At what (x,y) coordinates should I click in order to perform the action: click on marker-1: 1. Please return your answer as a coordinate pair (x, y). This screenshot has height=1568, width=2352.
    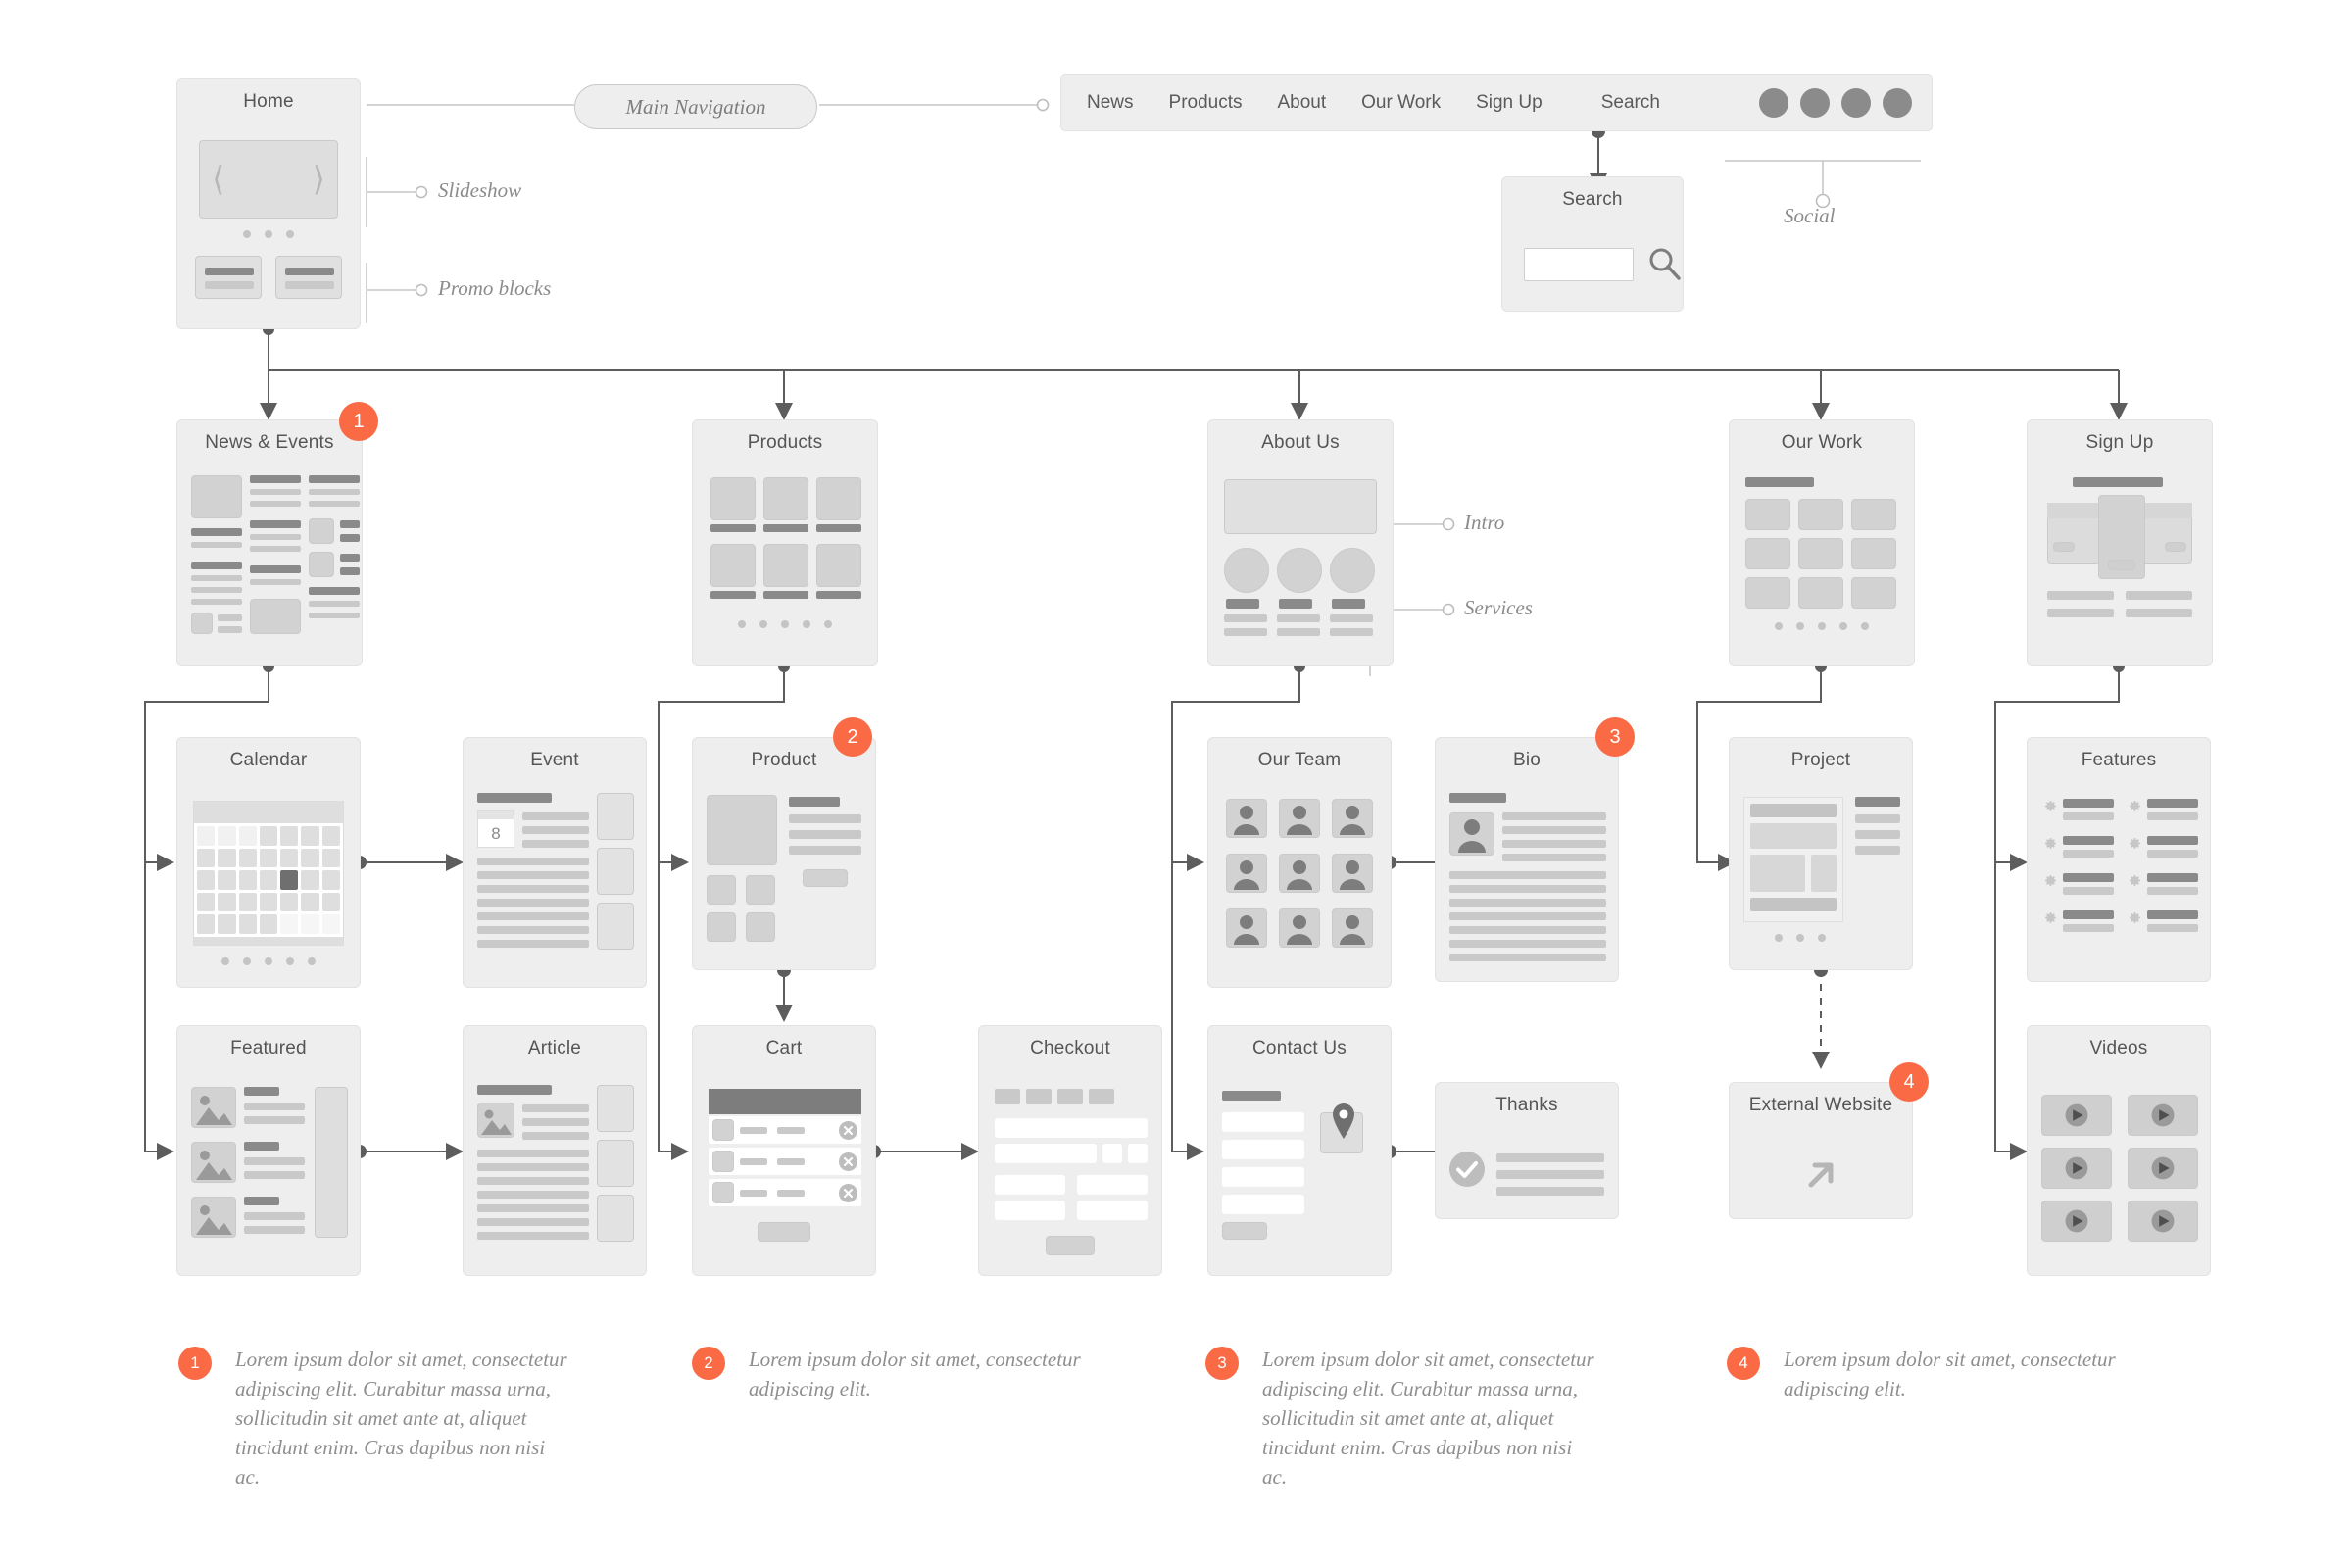
    Looking at the image, I should click on (358, 421).